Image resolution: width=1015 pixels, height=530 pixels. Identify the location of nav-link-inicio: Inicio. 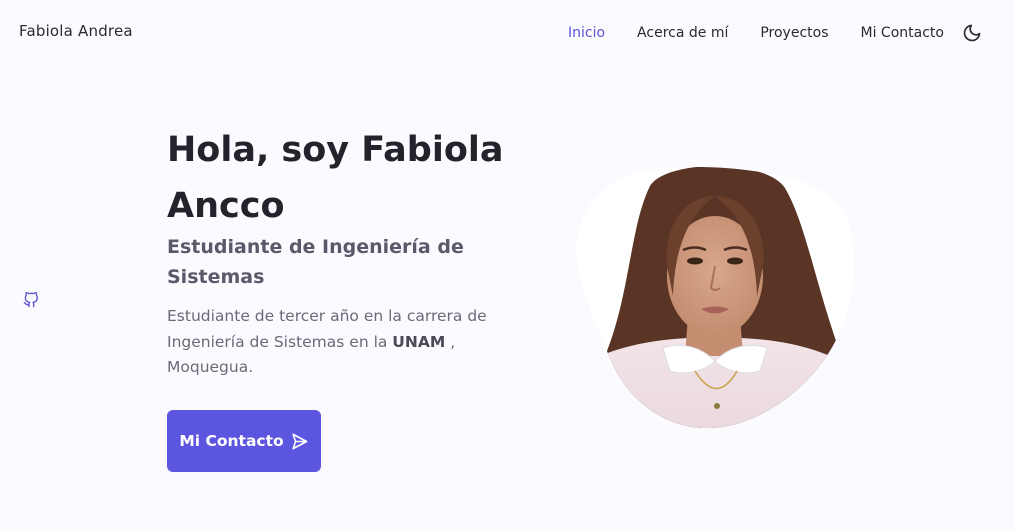
(586, 33).